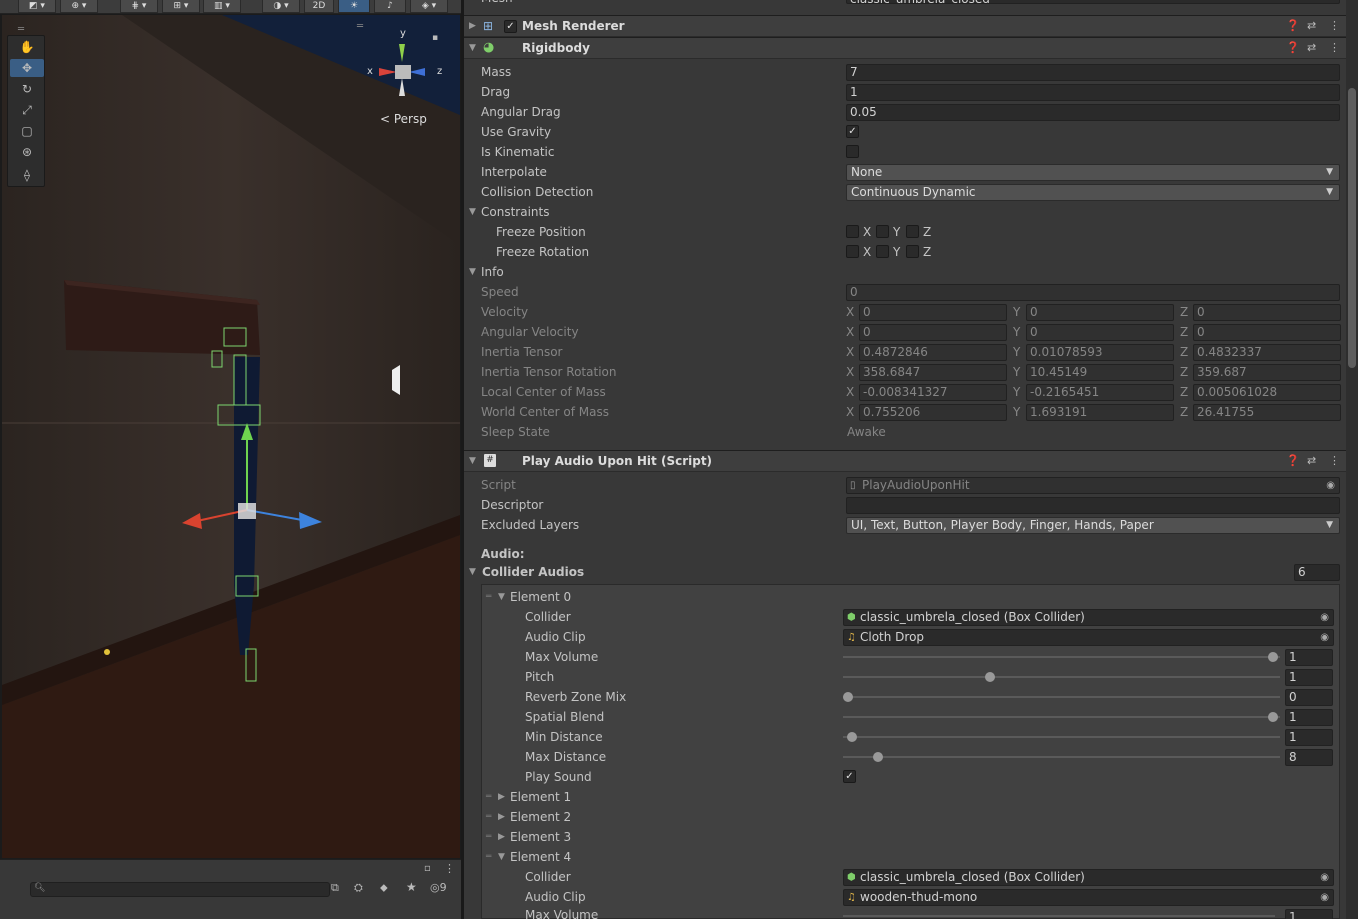  Describe the element at coordinates (848, 697) in the screenshot. I see `reverb-zone-mix-slider-knob` at that location.